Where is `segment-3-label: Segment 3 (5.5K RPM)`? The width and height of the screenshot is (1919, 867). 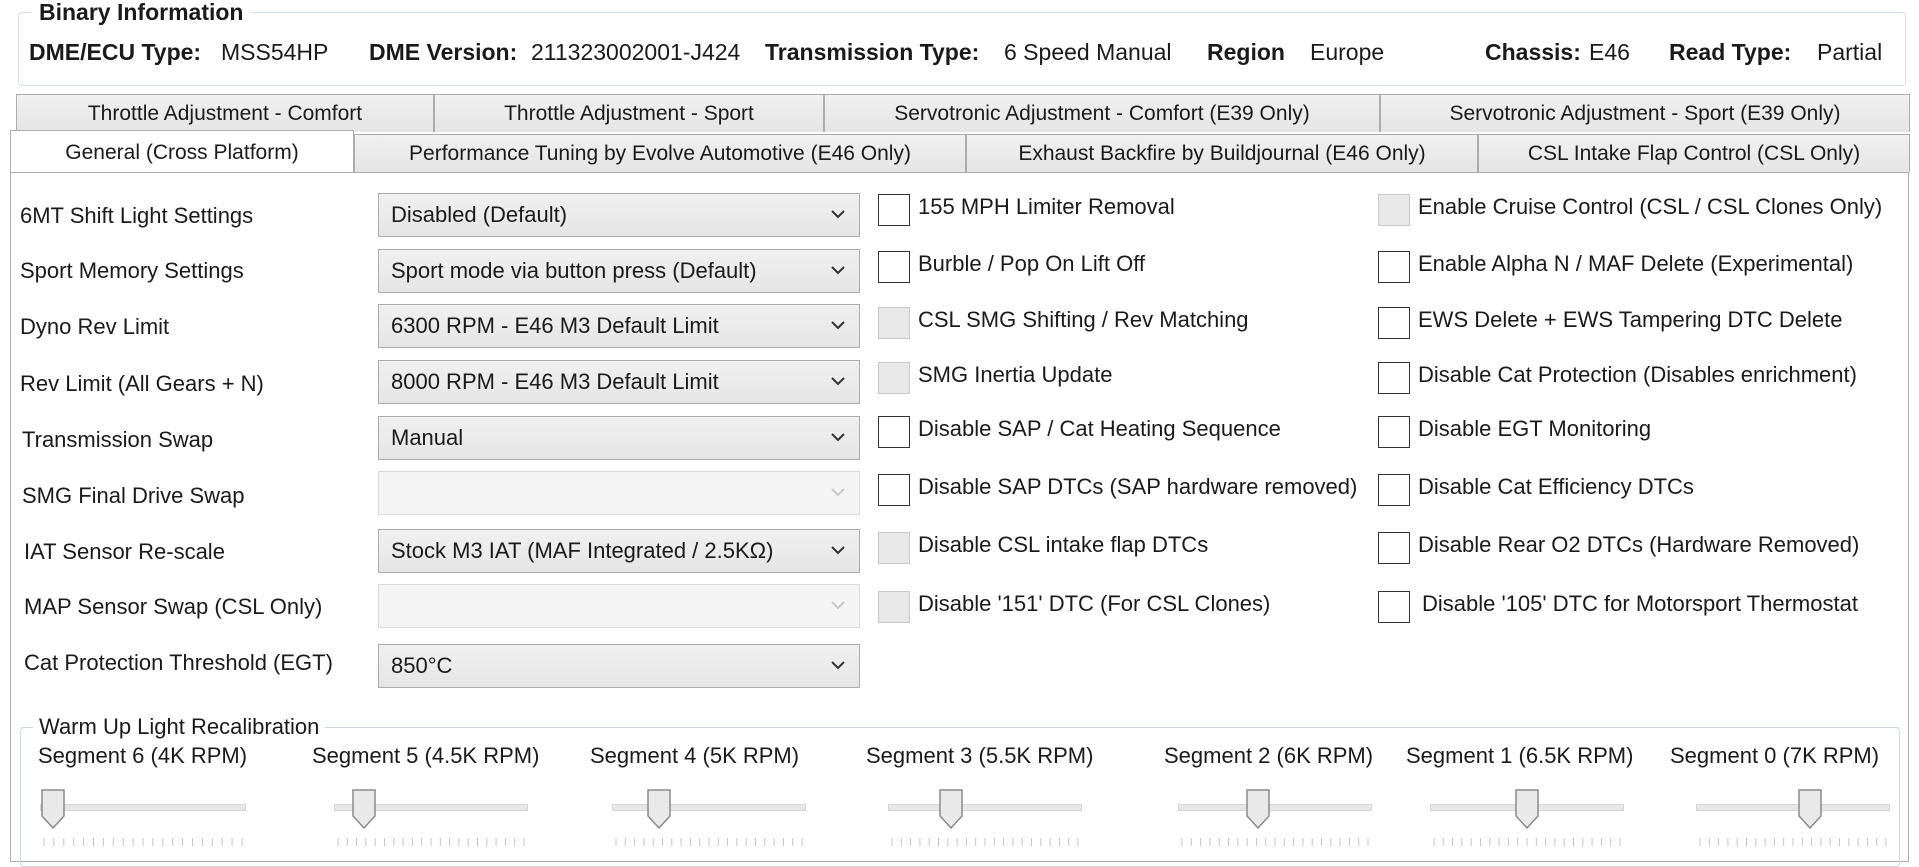
segment-3-label: Segment 3 (5.5K RPM) is located at coordinates (980, 755).